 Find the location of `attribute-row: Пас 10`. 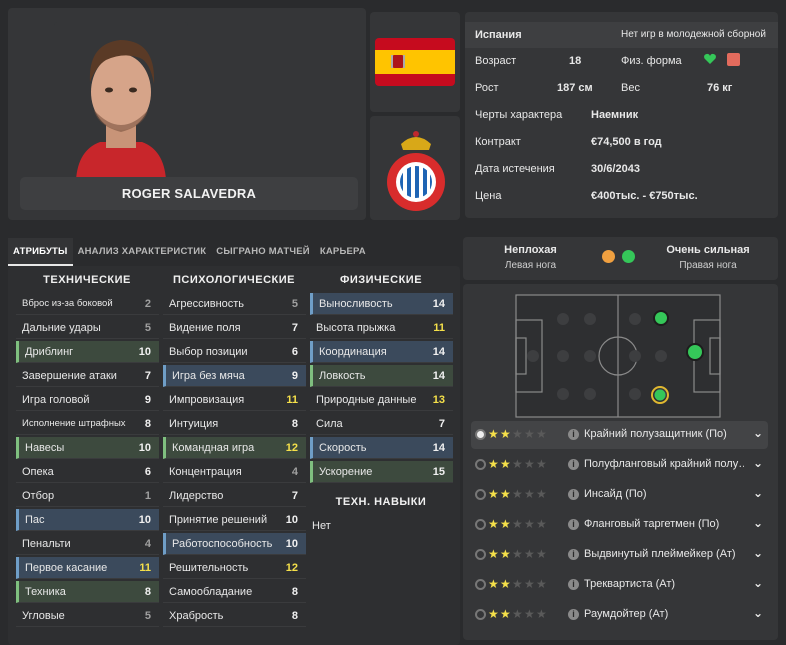

attribute-row: Пас 10 is located at coordinates (87, 520).